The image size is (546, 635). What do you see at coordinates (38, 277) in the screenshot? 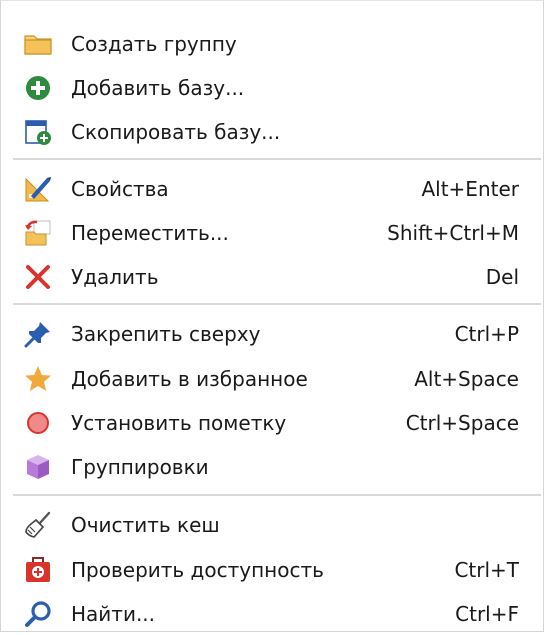
I see `delete-icon` at bounding box center [38, 277].